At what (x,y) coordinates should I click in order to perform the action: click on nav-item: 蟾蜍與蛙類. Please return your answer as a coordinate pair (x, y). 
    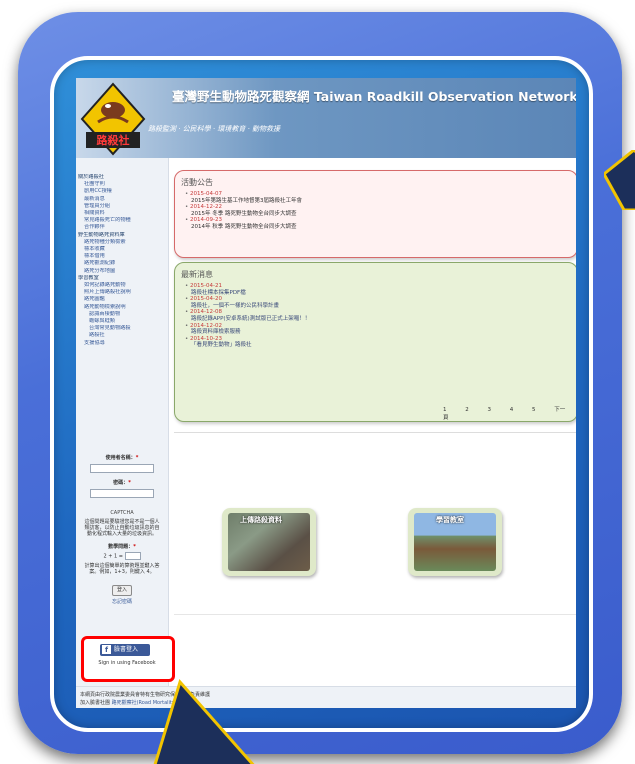
    Looking at the image, I should click on (123, 321).